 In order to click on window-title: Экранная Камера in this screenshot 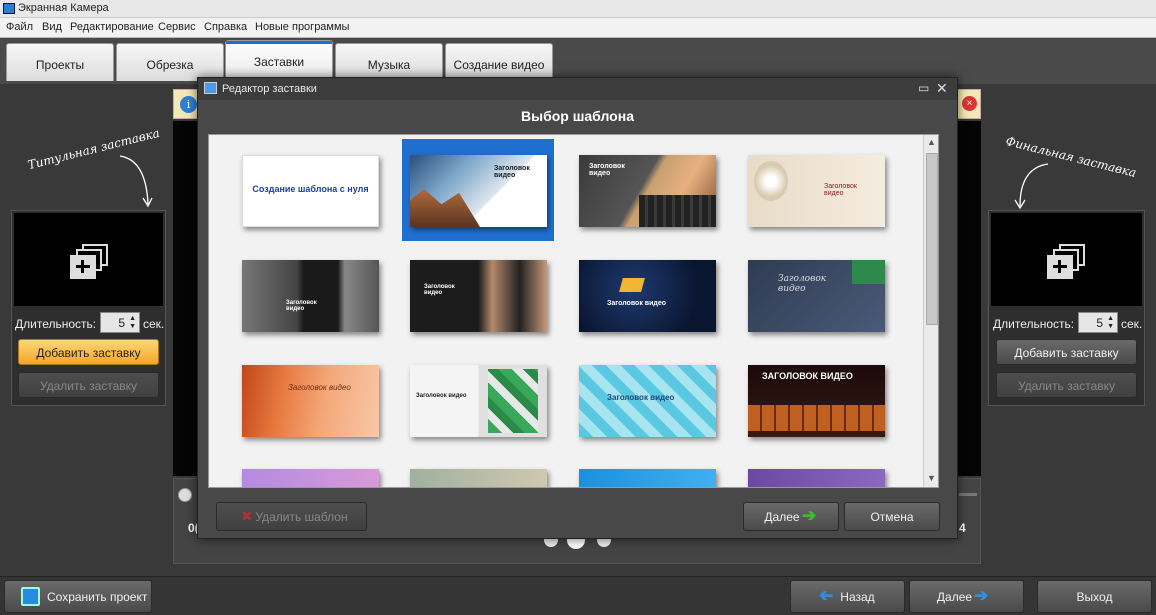, I will do `click(63, 8)`.